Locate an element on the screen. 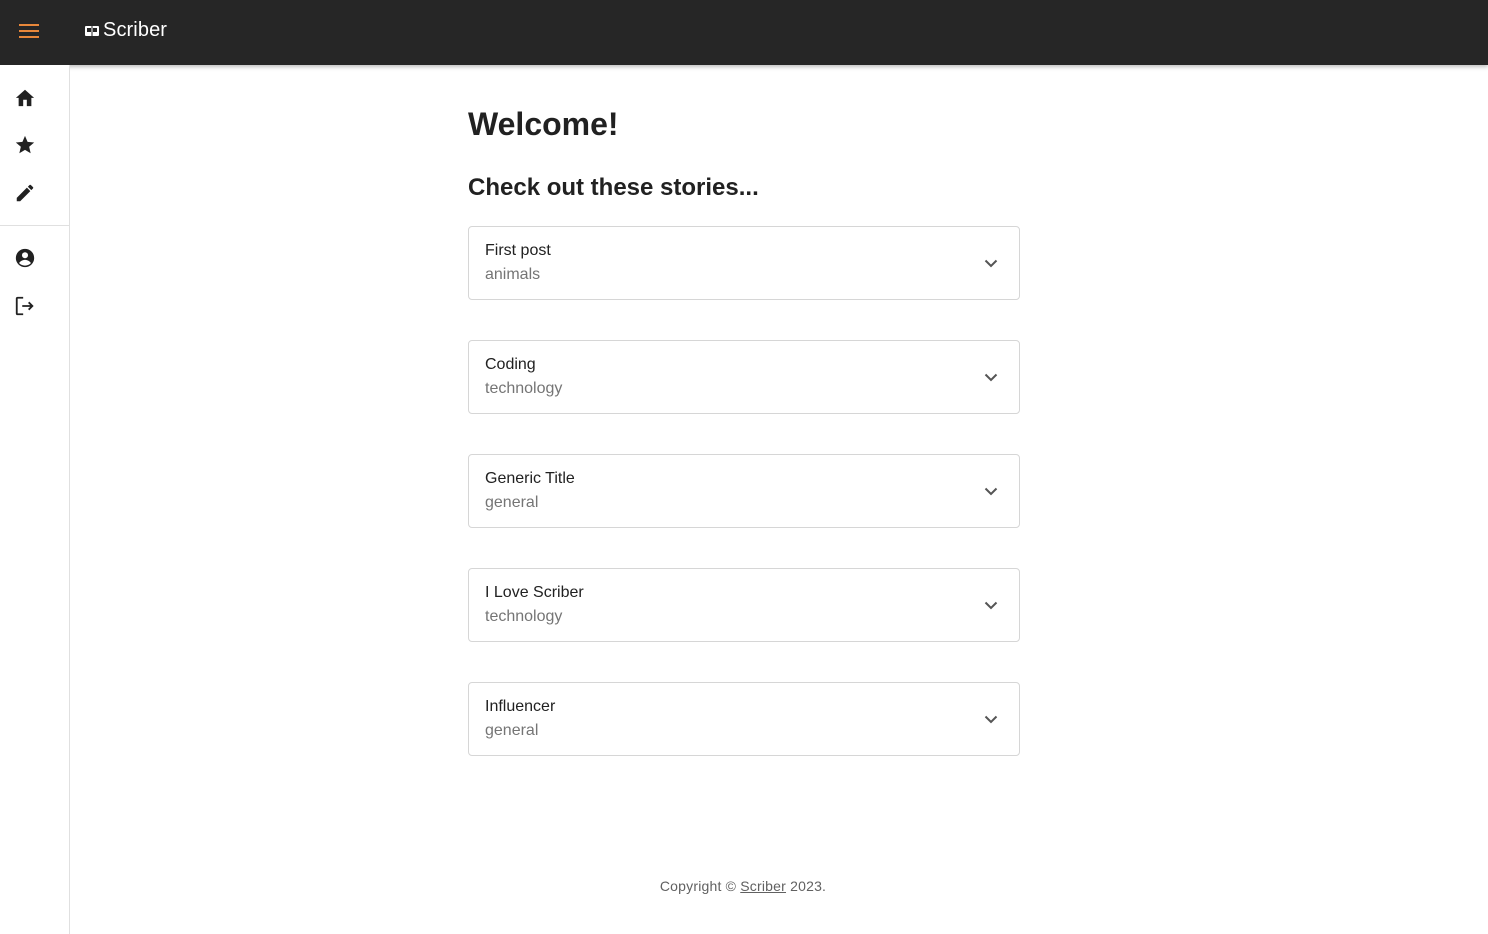 This screenshot has width=1488, height=934. home-icon is located at coordinates (25, 97).